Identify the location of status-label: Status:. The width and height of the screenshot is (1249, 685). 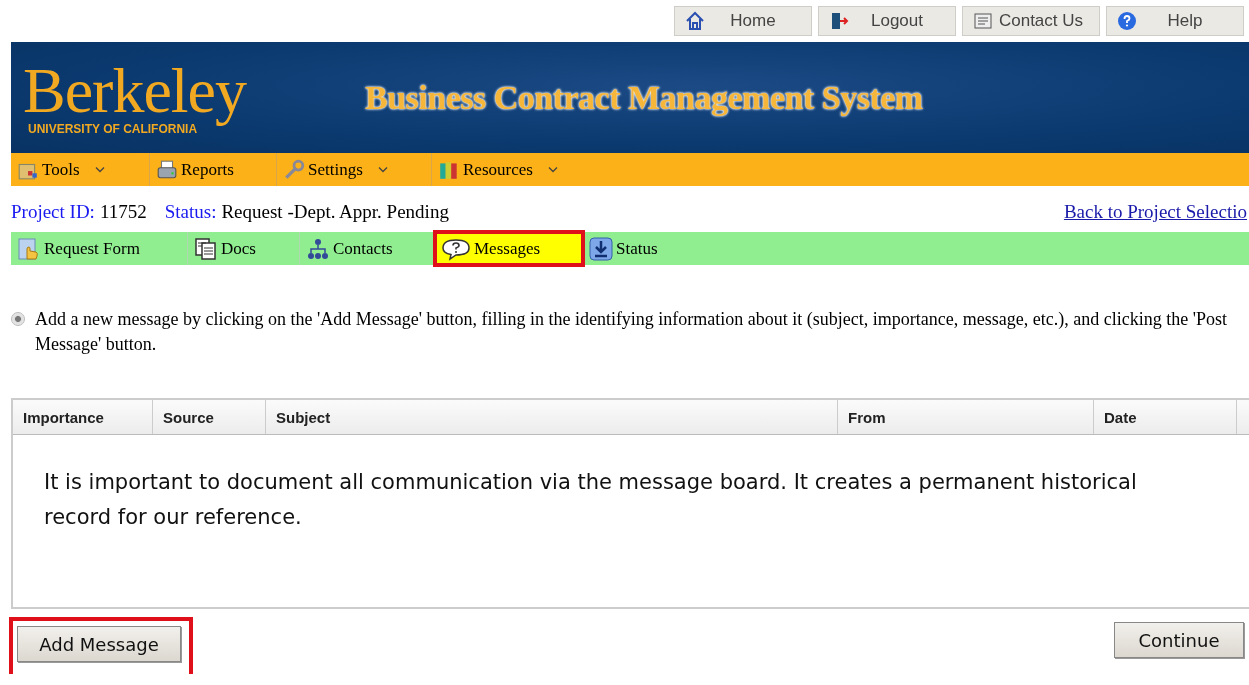
(190, 212).